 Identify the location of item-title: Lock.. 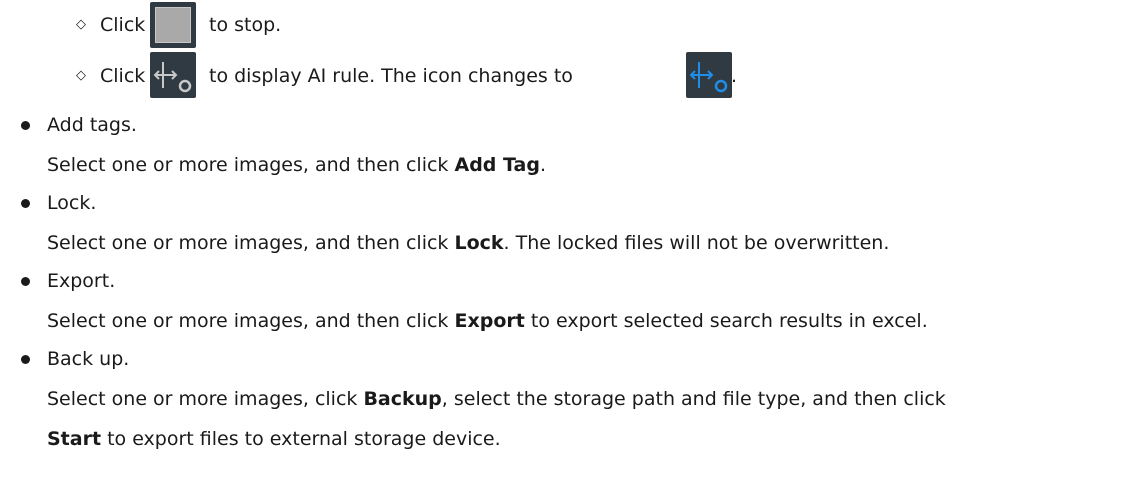
(72, 203).